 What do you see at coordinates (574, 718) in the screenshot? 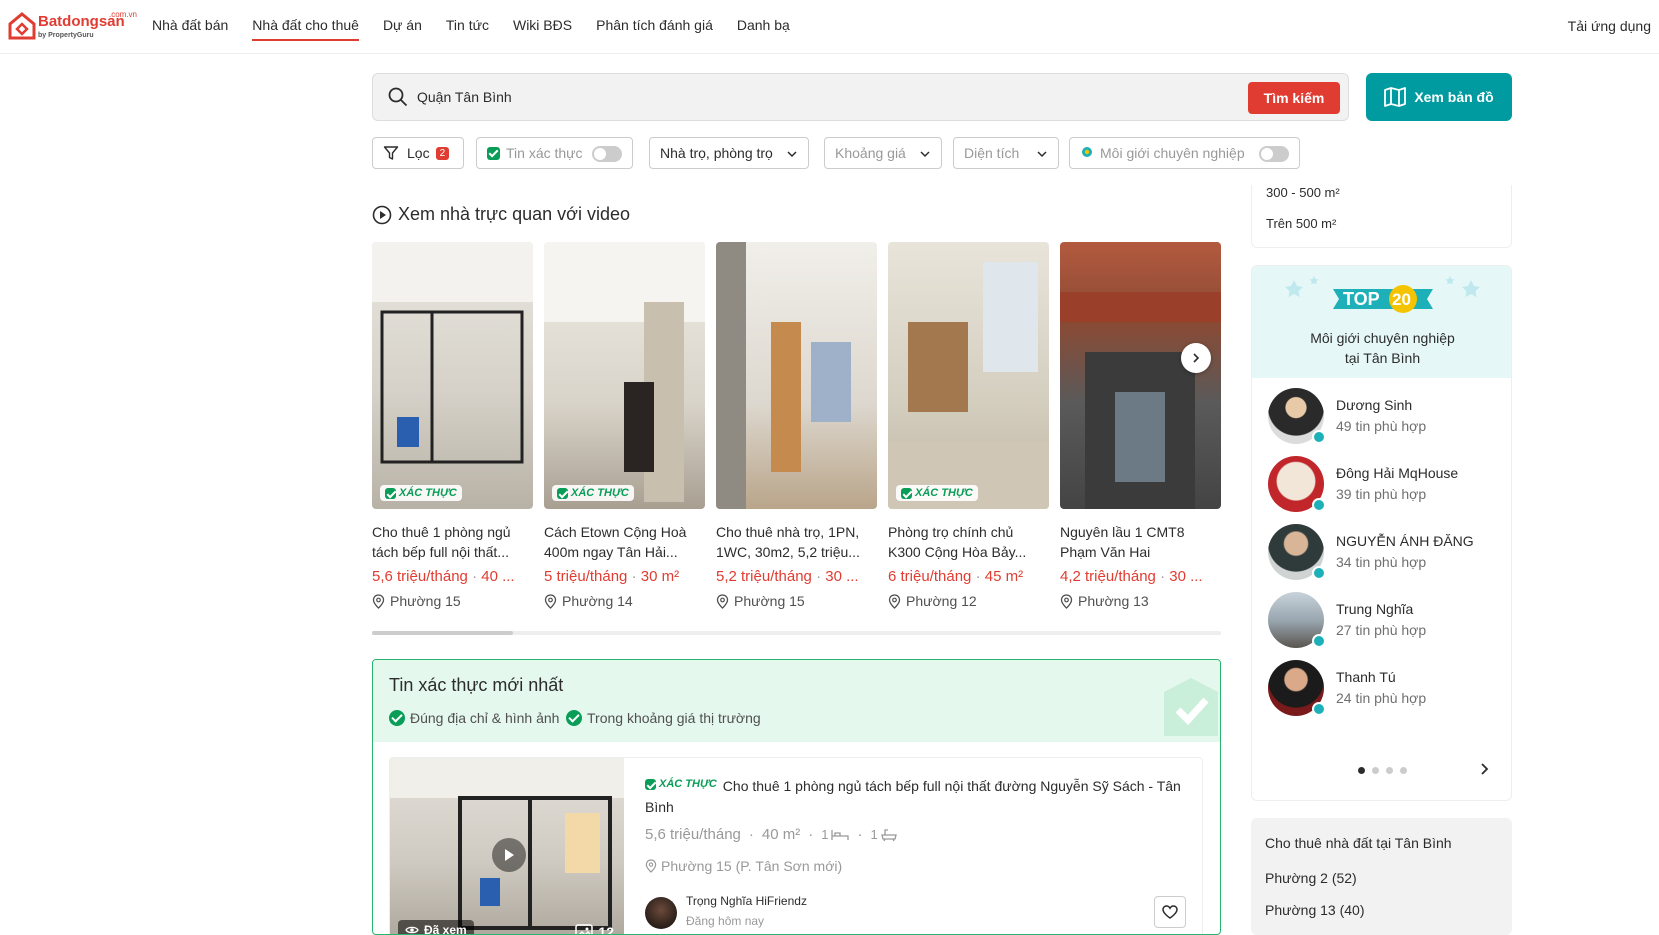
I see `check-circle-icon` at bounding box center [574, 718].